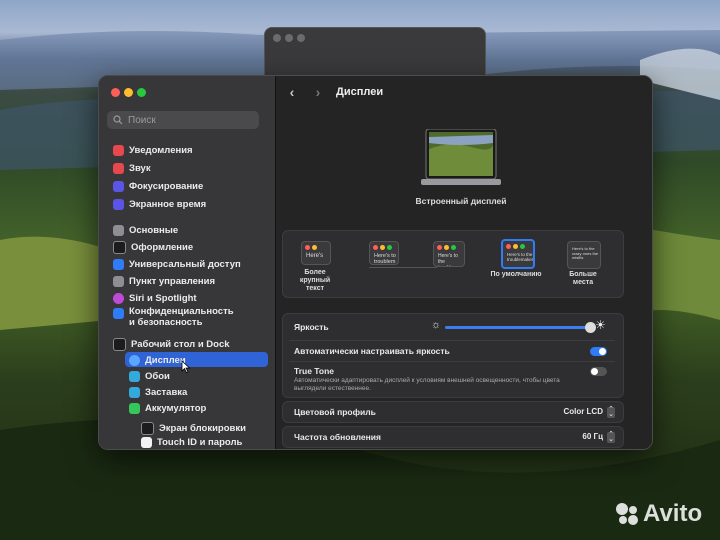 The image size is (720, 540). What do you see at coordinates (173, 319) in the screenshot?
I see `sidebar-item-privacy: Конфиденциальность и безопасность` at bounding box center [173, 319].